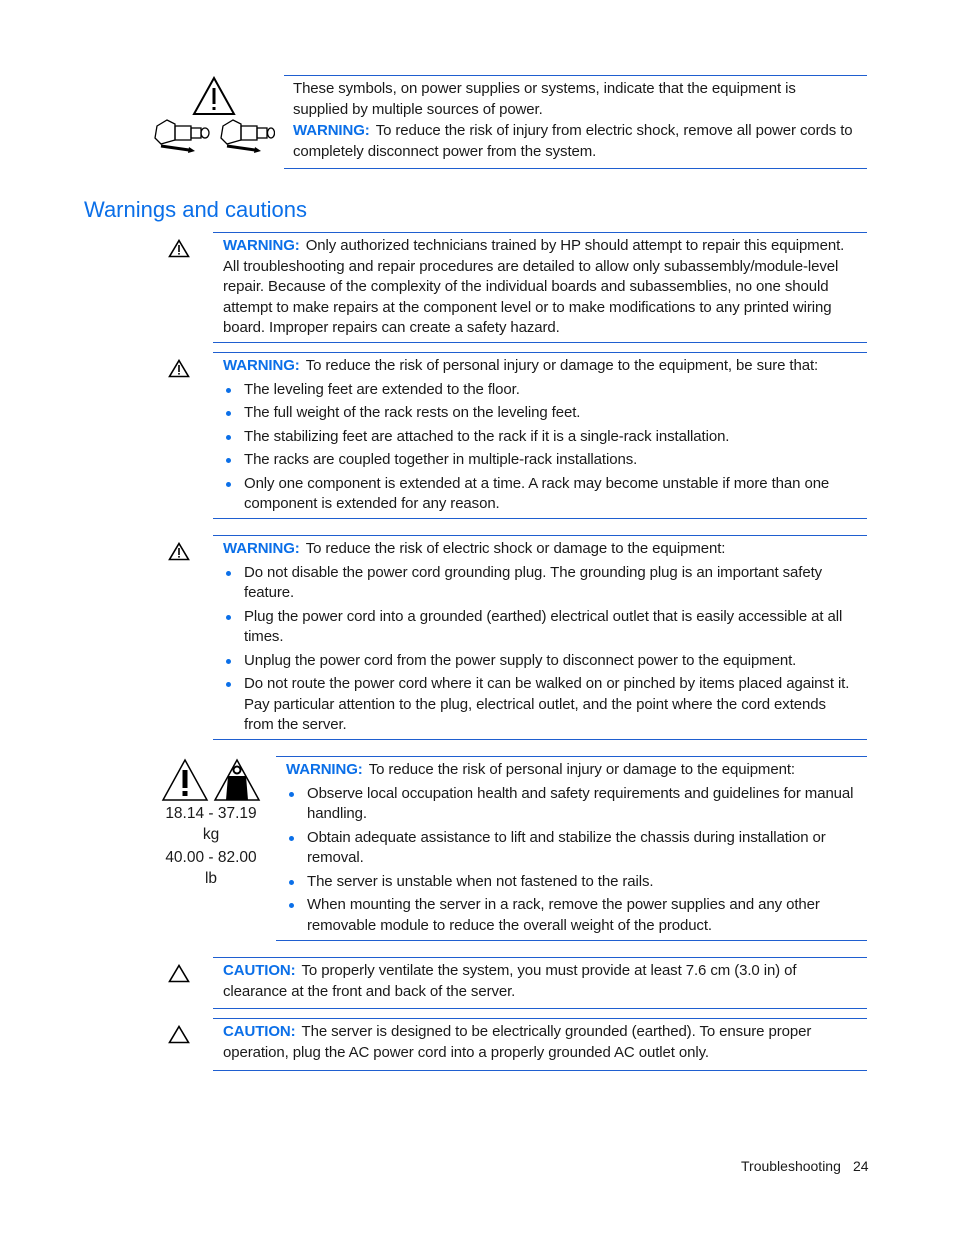  What do you see at coordinates (540, 1008) in the screenshot?
I see `caution-1-bottom-rule` at bounding box center [540, 1008].